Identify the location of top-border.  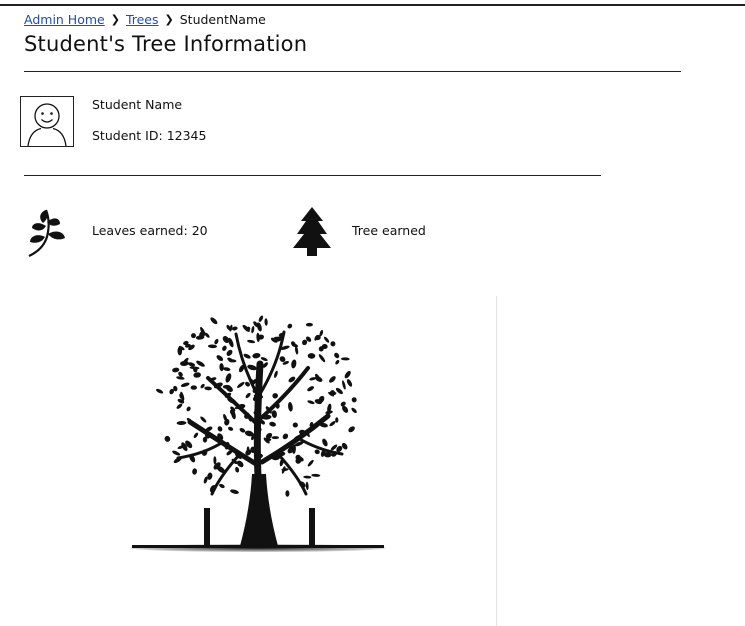
(372, 5).